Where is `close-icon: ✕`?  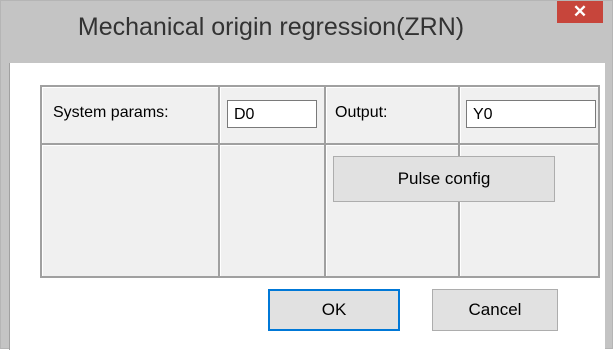 close-icon: ✕ is located at coordinates (580, 11).